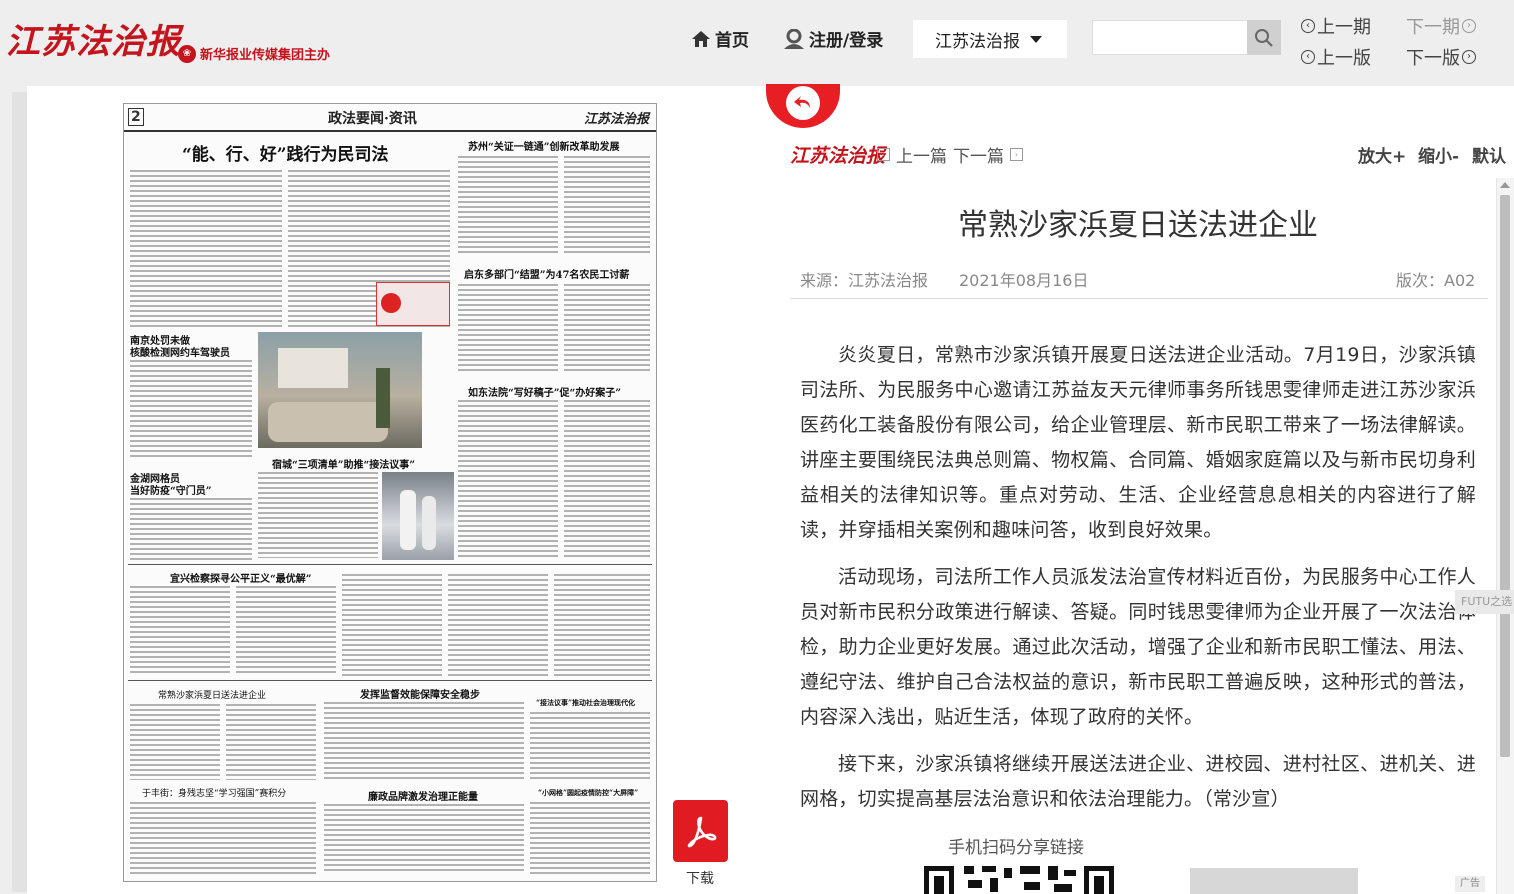  I want to click on back-arrow-icon, so click(802, 102).